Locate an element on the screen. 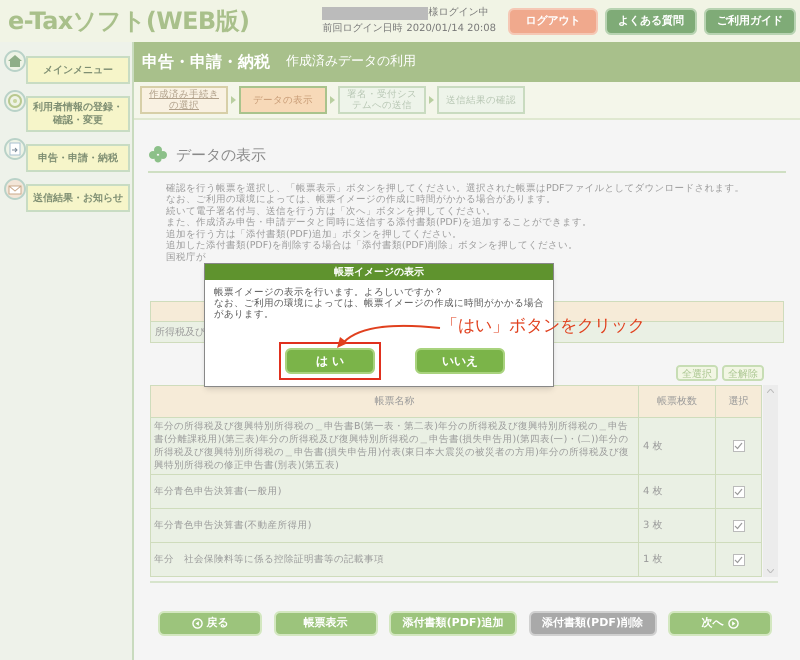  select-button: 全解除 is located at coordinates (743, 373).